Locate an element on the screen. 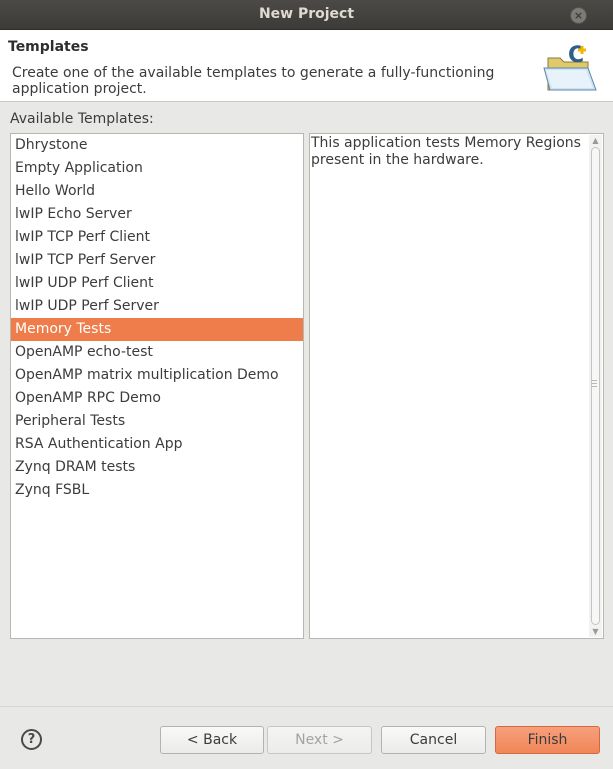 Image resolution: width=613 pixels, height=769 pixels. template-list-item: Empty Application is located at coordinates (157, 168).